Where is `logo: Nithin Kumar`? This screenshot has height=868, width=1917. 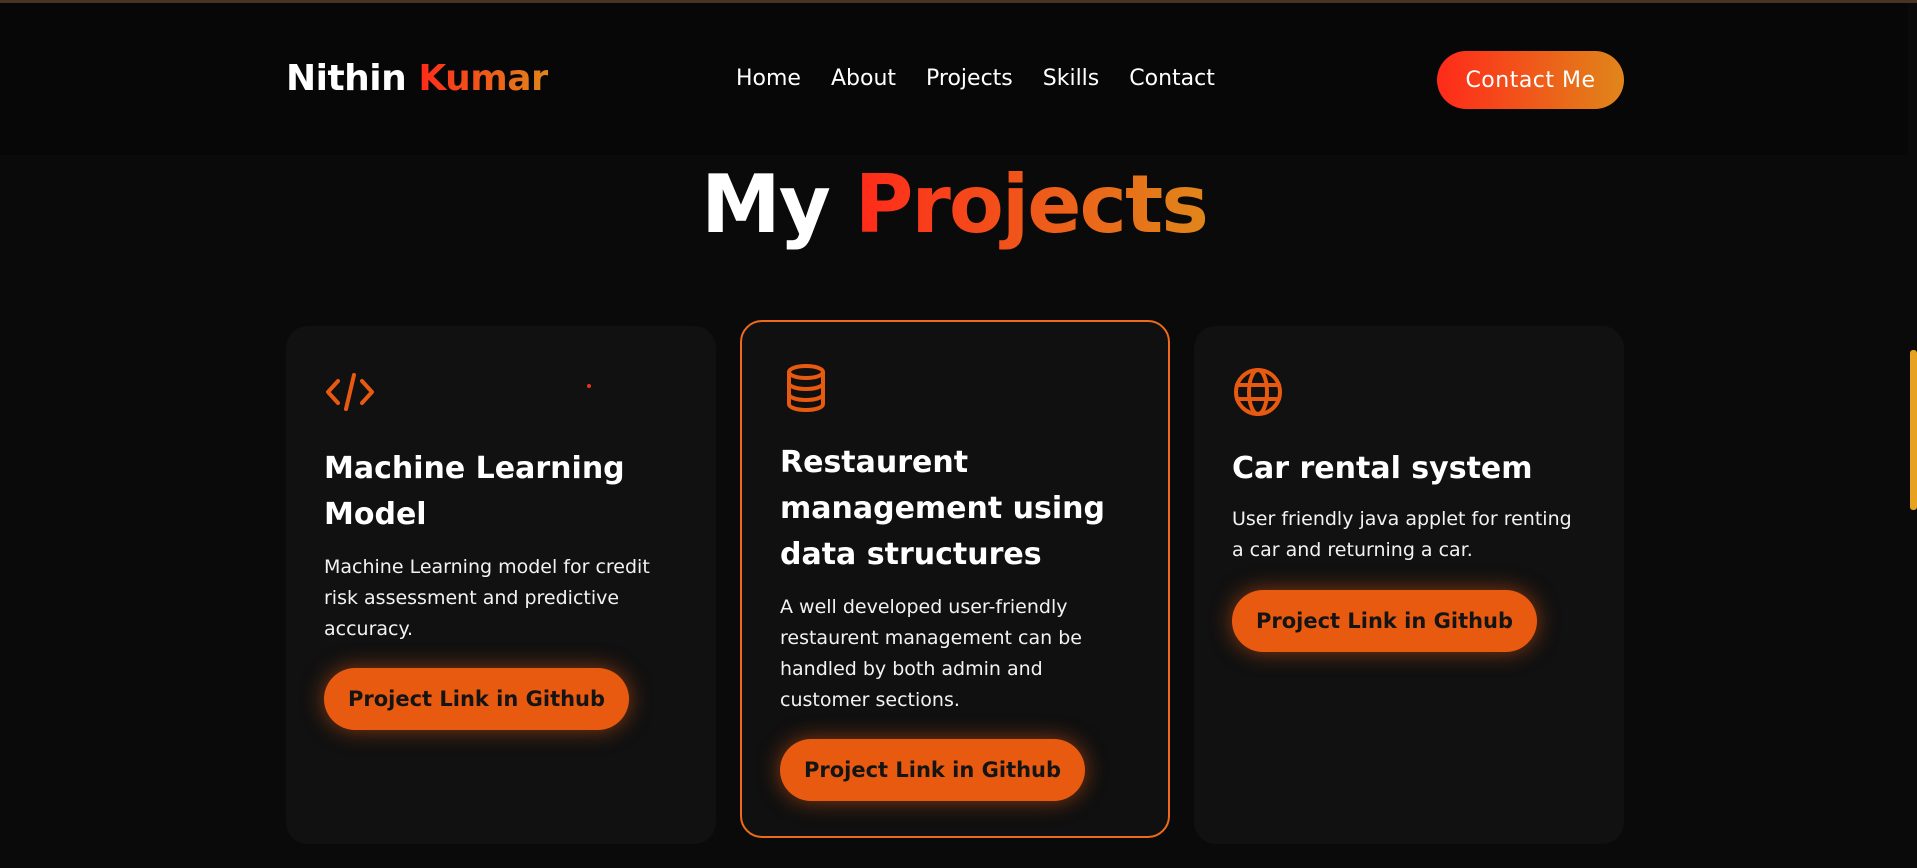 logo: Nithin Kumar is located at coordinates (417, 78).